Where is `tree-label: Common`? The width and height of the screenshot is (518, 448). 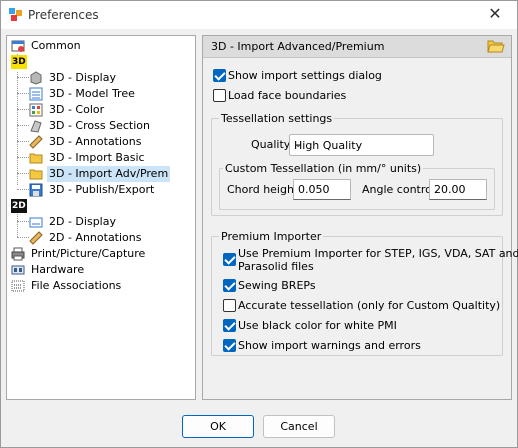
tree-label: Common is located at coordinates (56, 45).